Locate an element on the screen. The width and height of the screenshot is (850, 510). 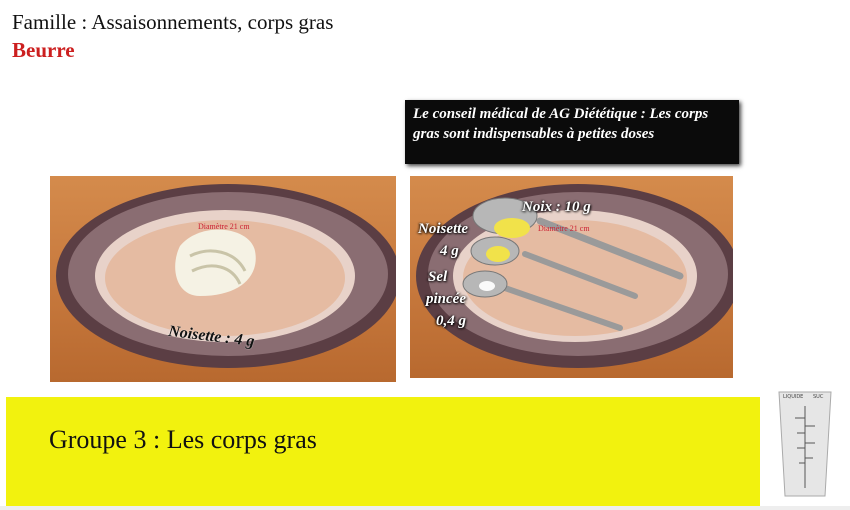
sel-label-line1: Sel is located at coordinates (438, 277).